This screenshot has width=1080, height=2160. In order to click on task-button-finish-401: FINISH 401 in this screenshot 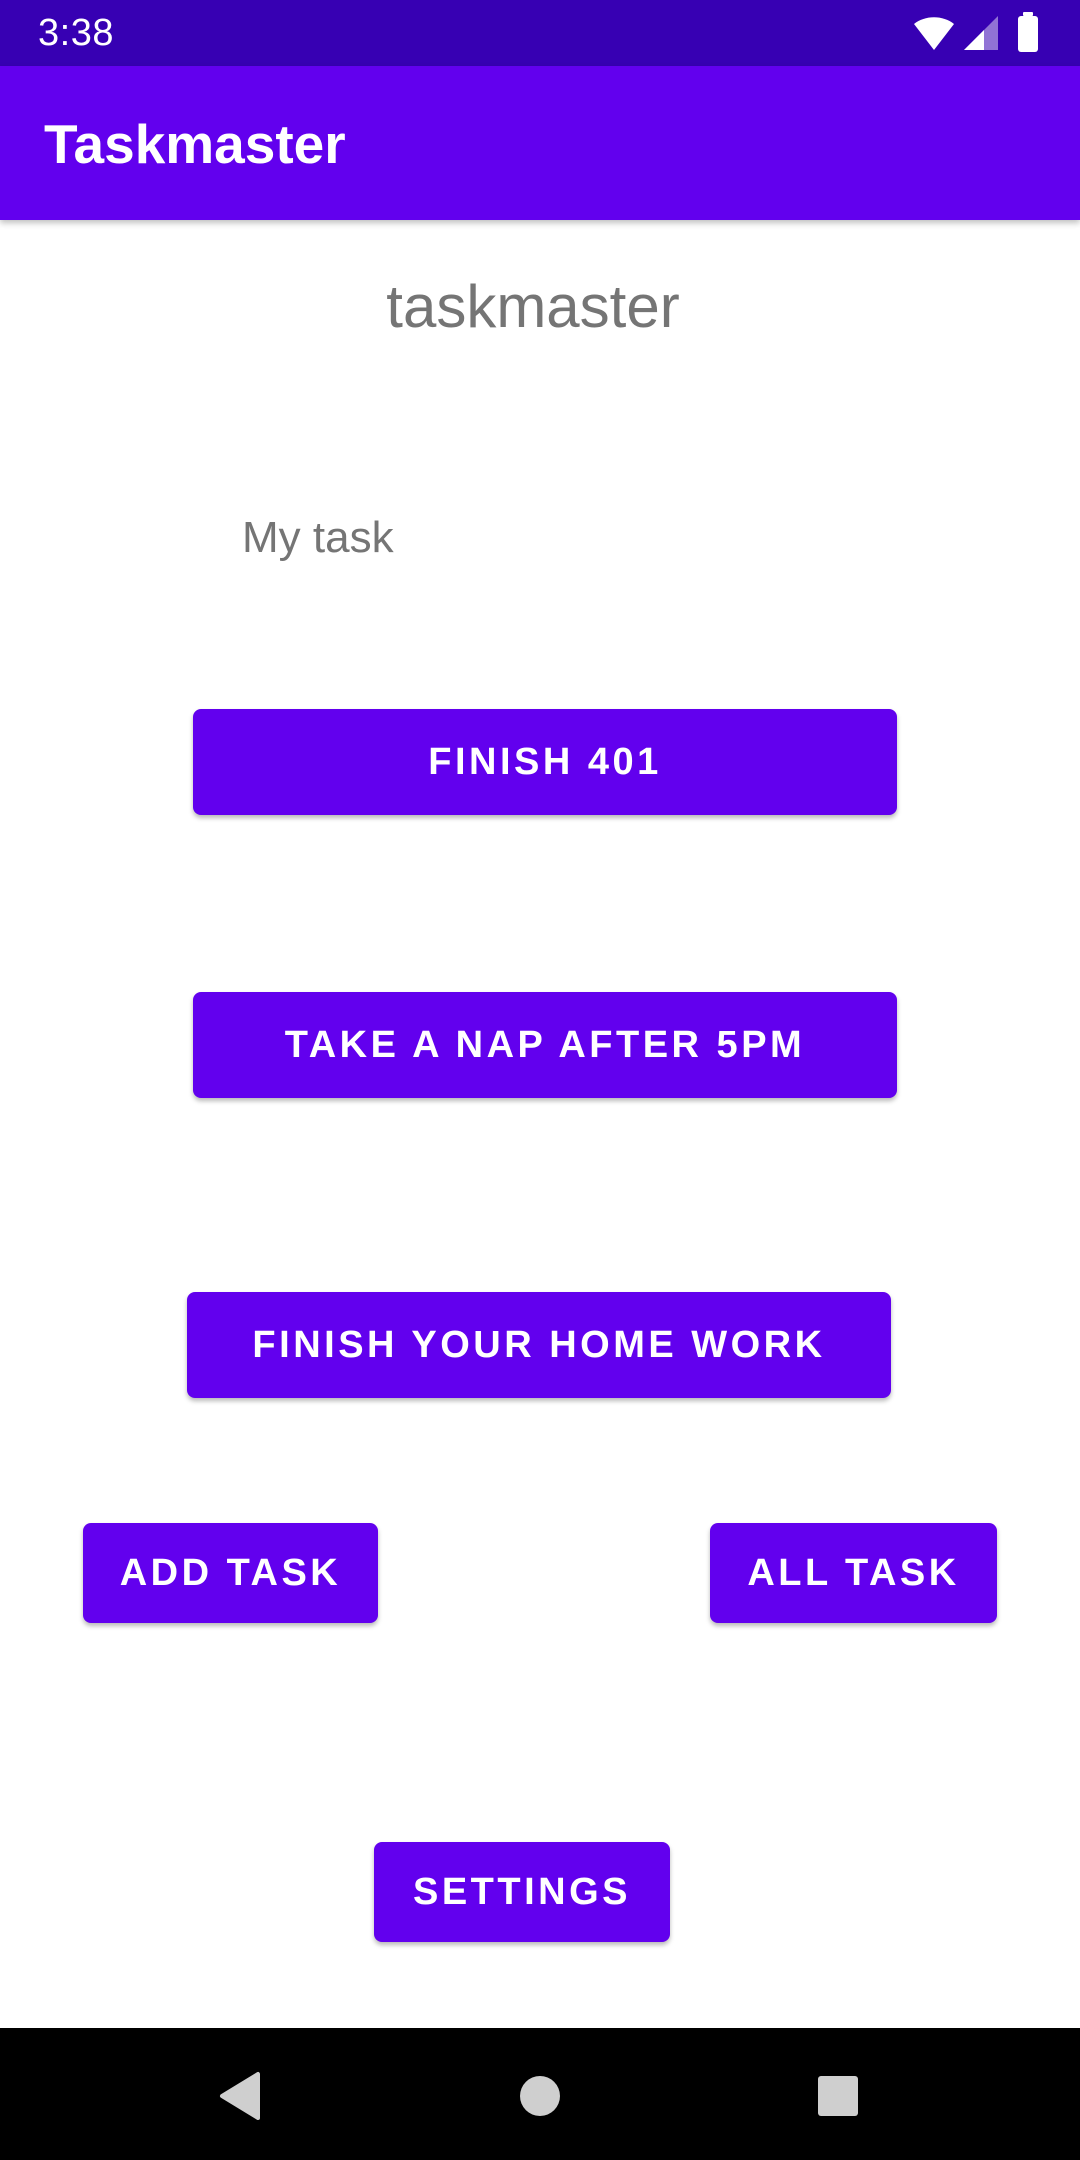, I will do `click(545, 762)`.